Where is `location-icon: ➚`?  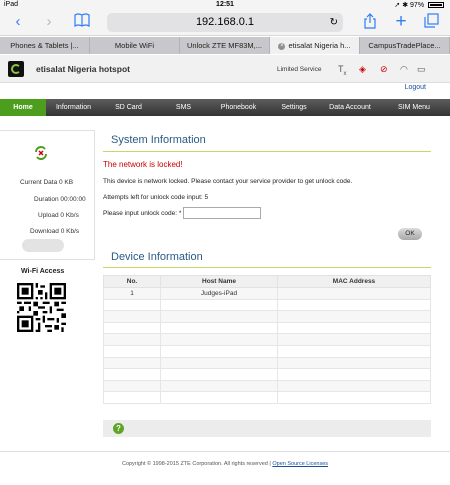
location-icon: ➚ is located at coordinates (397, 5).